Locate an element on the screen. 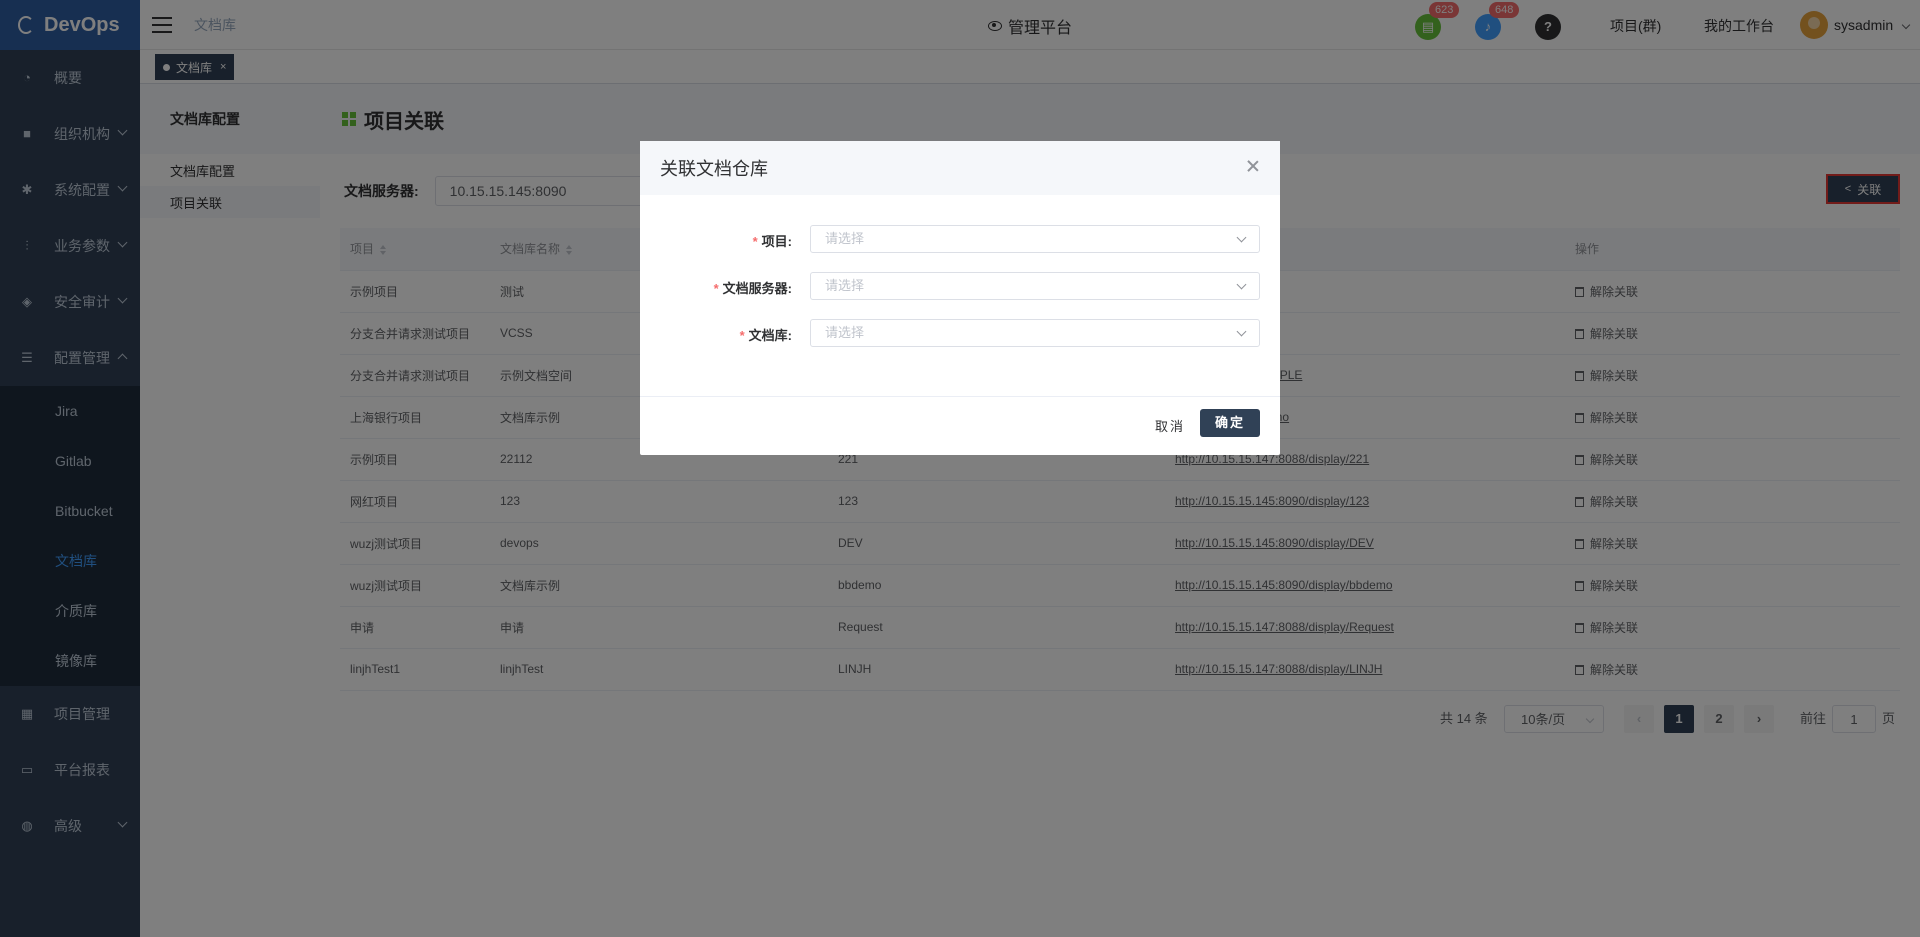 This screenshot has width=1920, height=937. form-row-doc-server: * 文档服务器: 请选择 is located at coordinates (960, 287).